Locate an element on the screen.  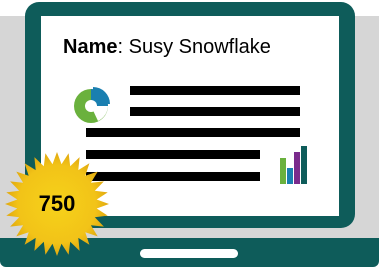
bar-chart-icon is located at coordinates (293, 165).